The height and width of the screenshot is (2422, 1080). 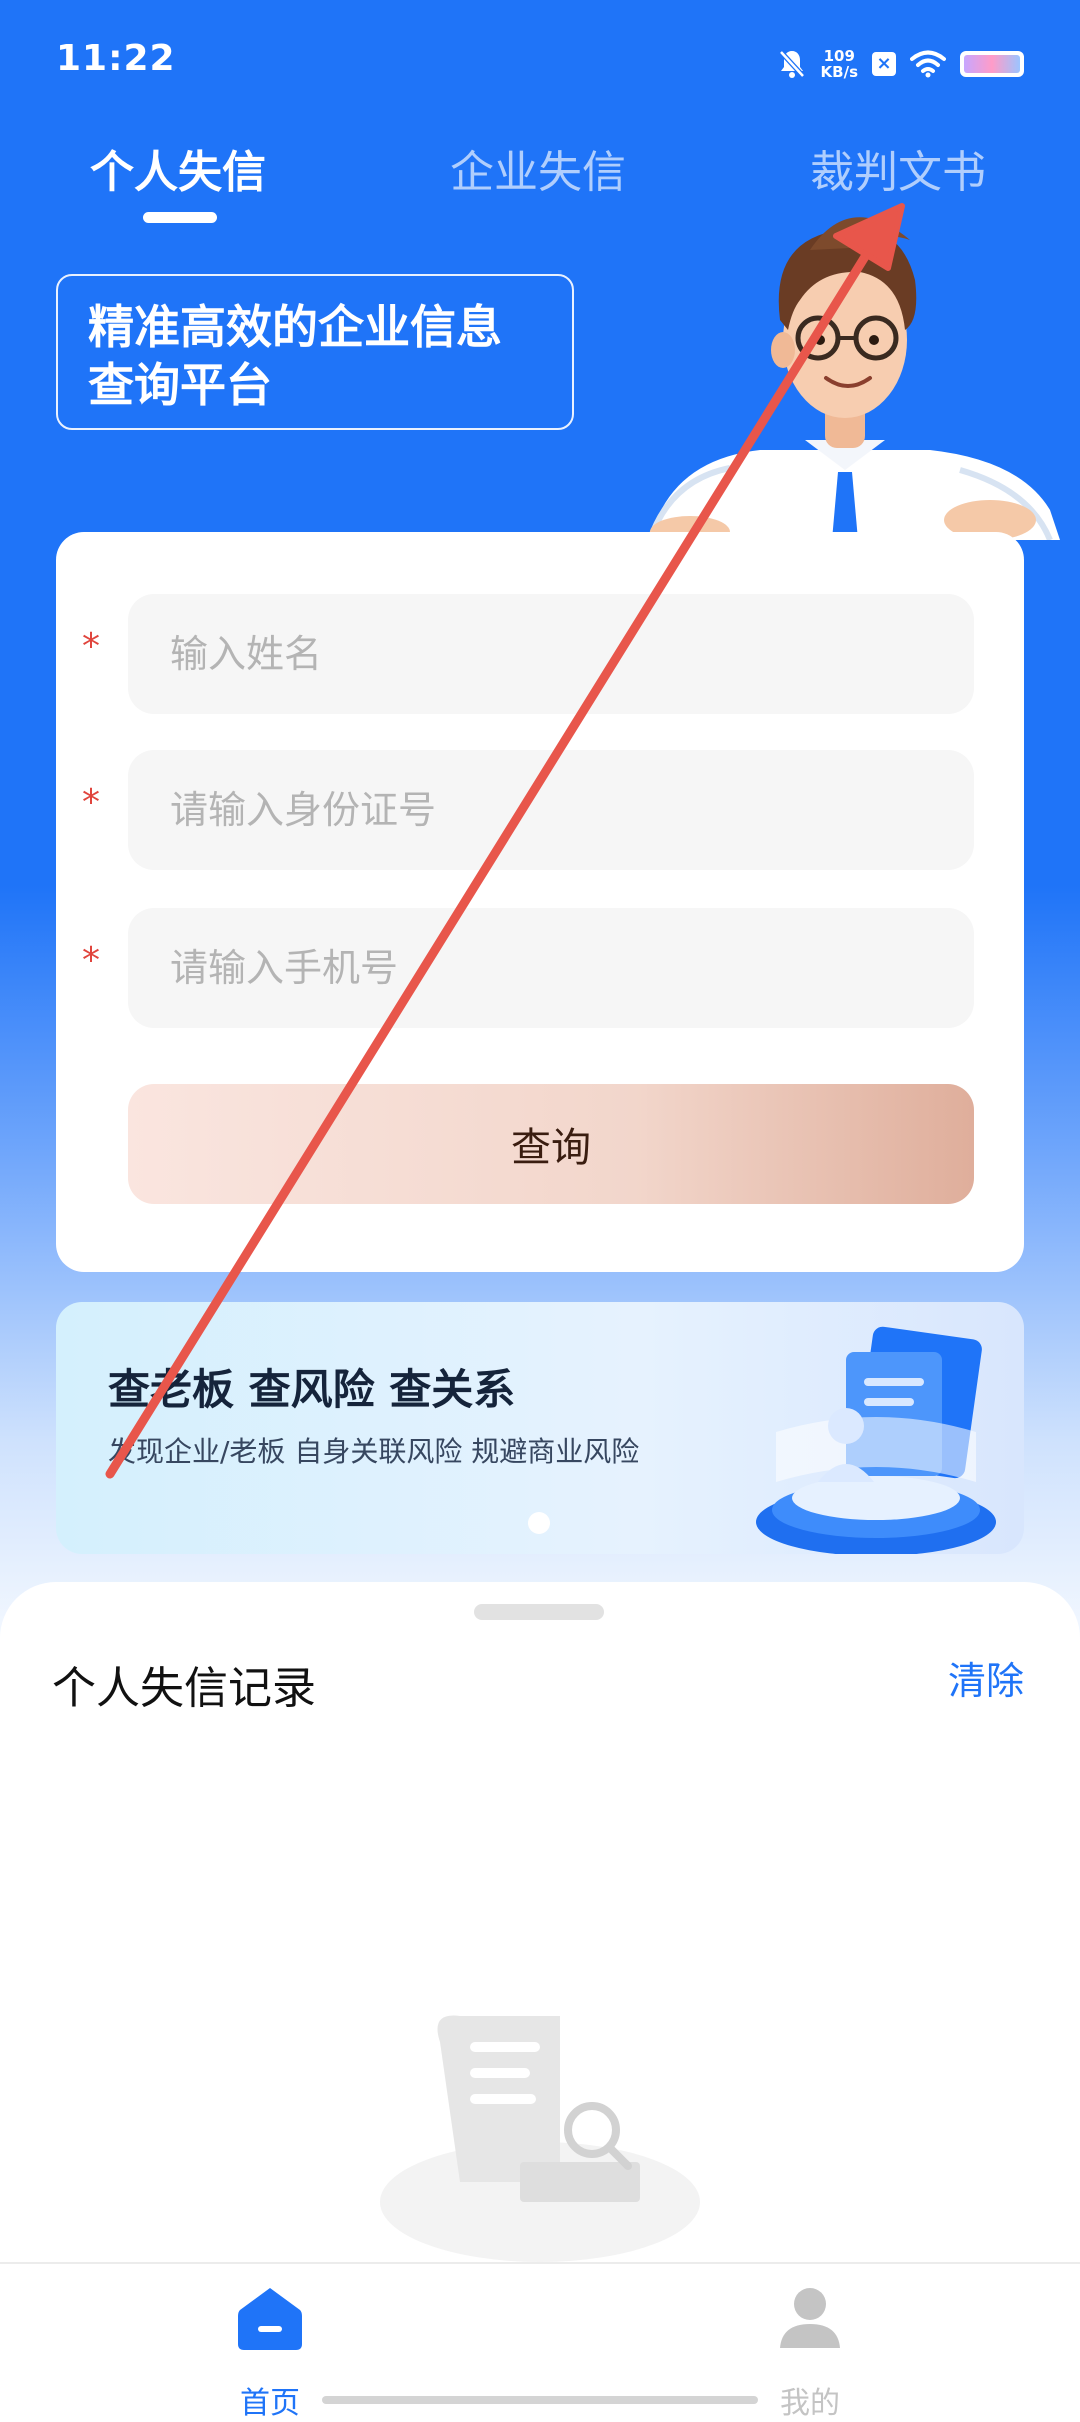 I want to click on tab-personal-dishonesty: 个人失信, so click(x=178, y=168).